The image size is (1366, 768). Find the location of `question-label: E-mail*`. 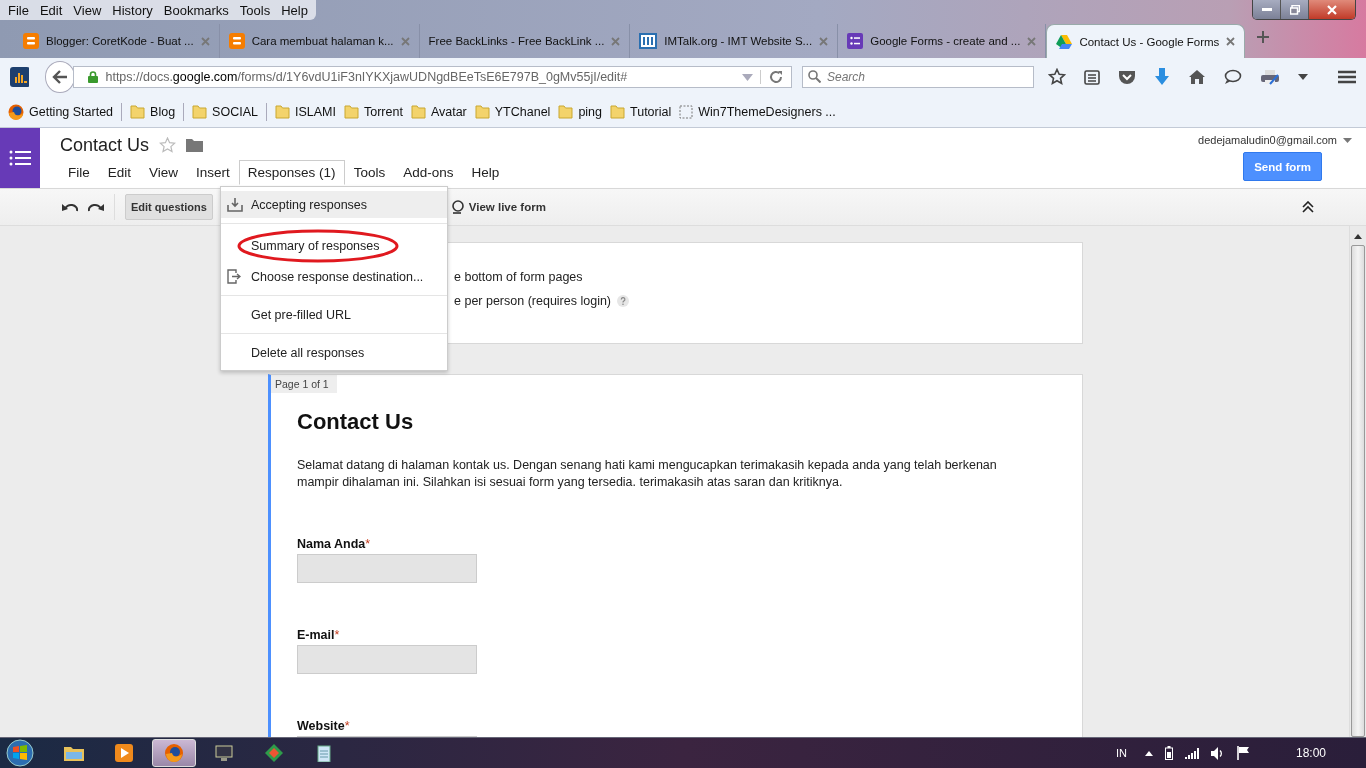

question-label: E-mail* is located at coordinates (319, 635).